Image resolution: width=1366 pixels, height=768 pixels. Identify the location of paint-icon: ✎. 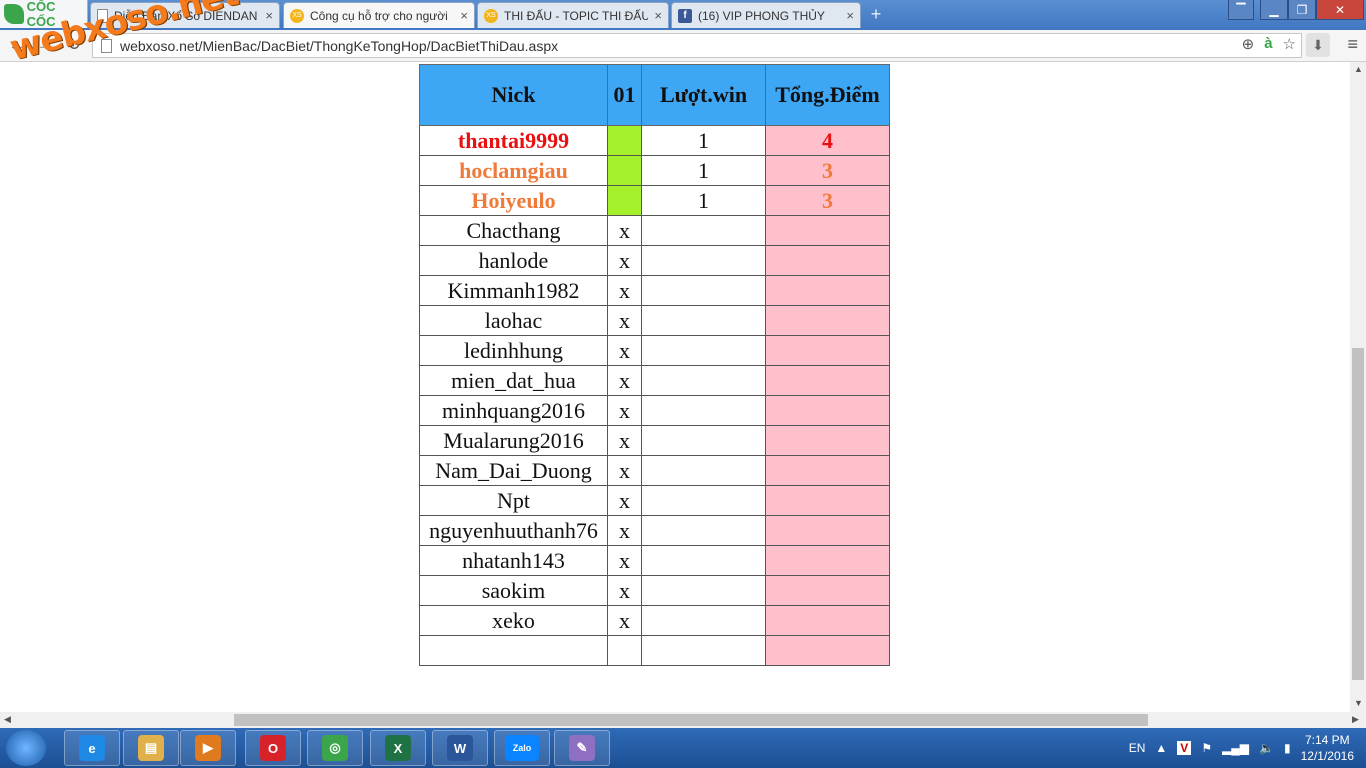
(582, 748).